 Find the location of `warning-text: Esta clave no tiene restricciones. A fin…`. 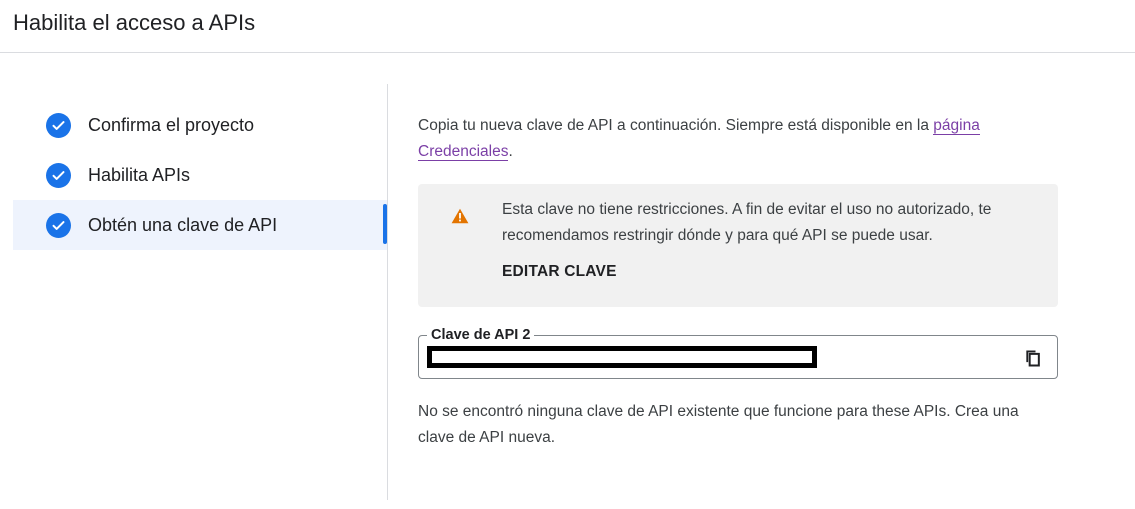

warning-text: Esta clave no tiene restricciones. A fin… is located at coordinates (747, 222).